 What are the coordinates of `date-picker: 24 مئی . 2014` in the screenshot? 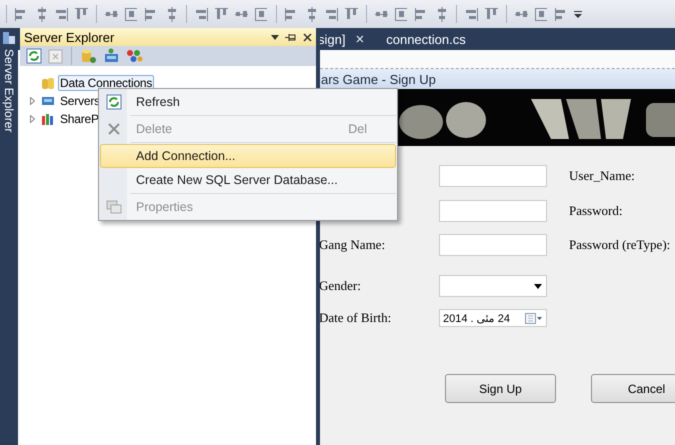 It's located at (493, 318).